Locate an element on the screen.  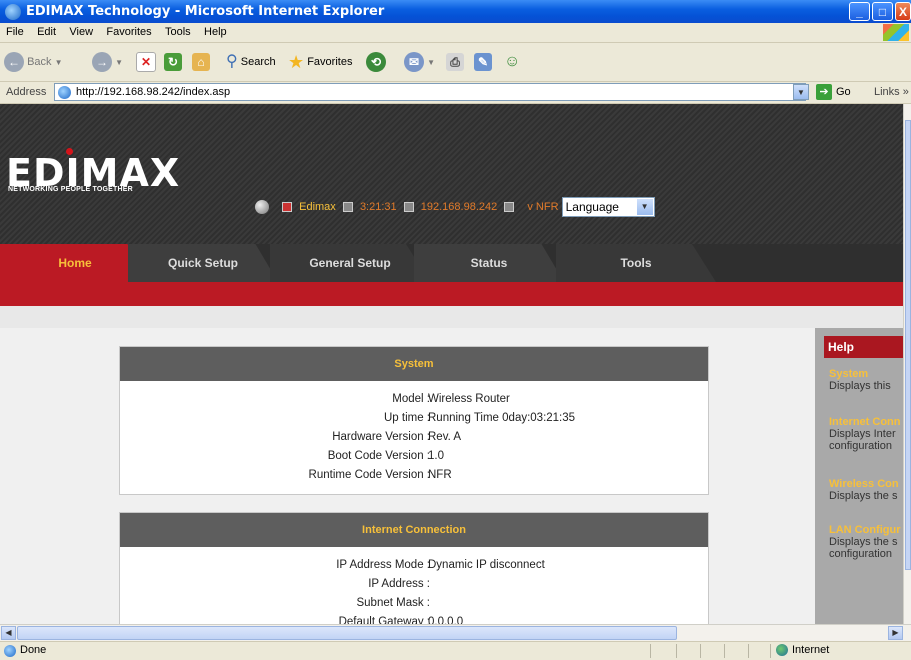
close-button: X is located at coordinates (903, 11).